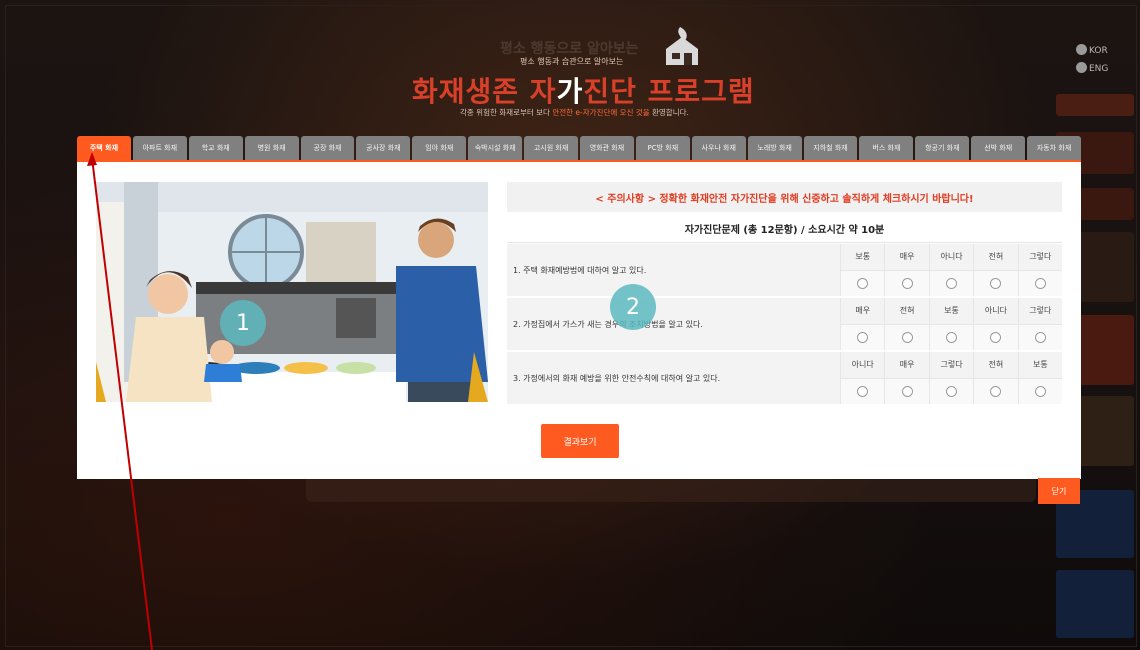 This screenshot has width=1140, height=650. Describe the element at coordinates (495, 148) in the screenshot. I see `tab-lodging-fire: 숙박시설 화재` at that location.